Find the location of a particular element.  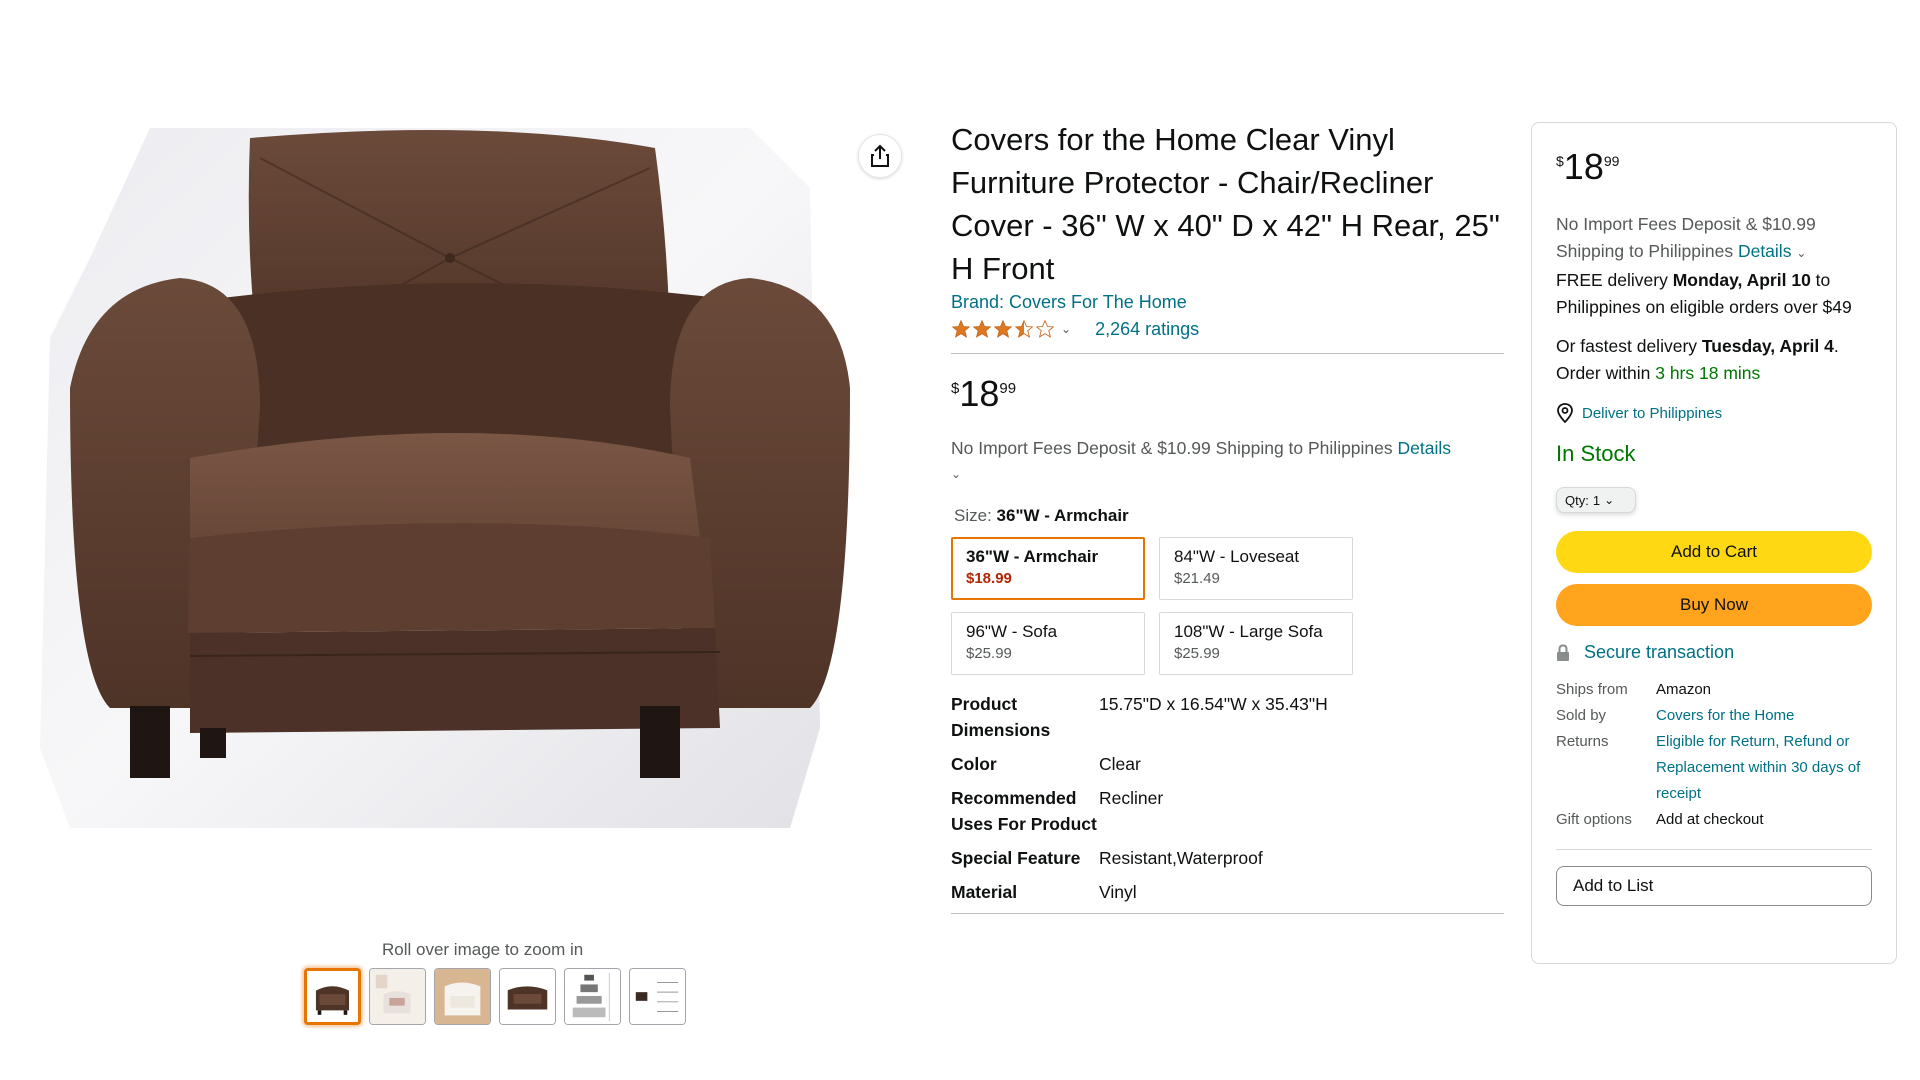

gift-options-value: Add at checkout is located at coordinates (1710, 819).